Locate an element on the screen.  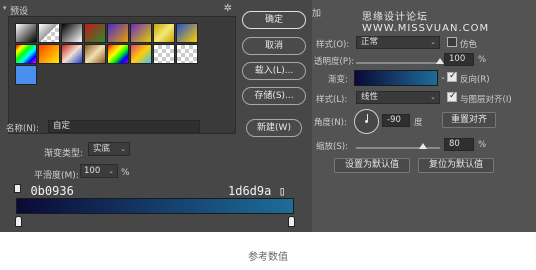
presets-header: ▾ 预设 ✲ is located at coordinates (119, 10).